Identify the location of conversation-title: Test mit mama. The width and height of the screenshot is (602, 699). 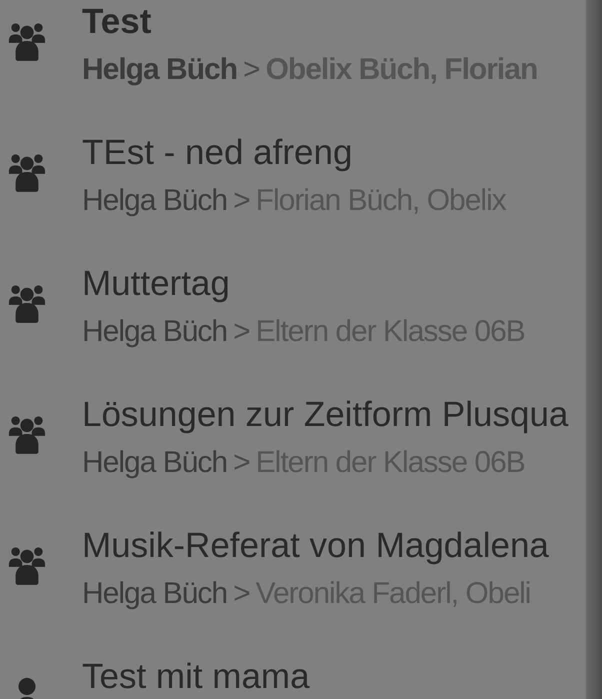
(196, 677).